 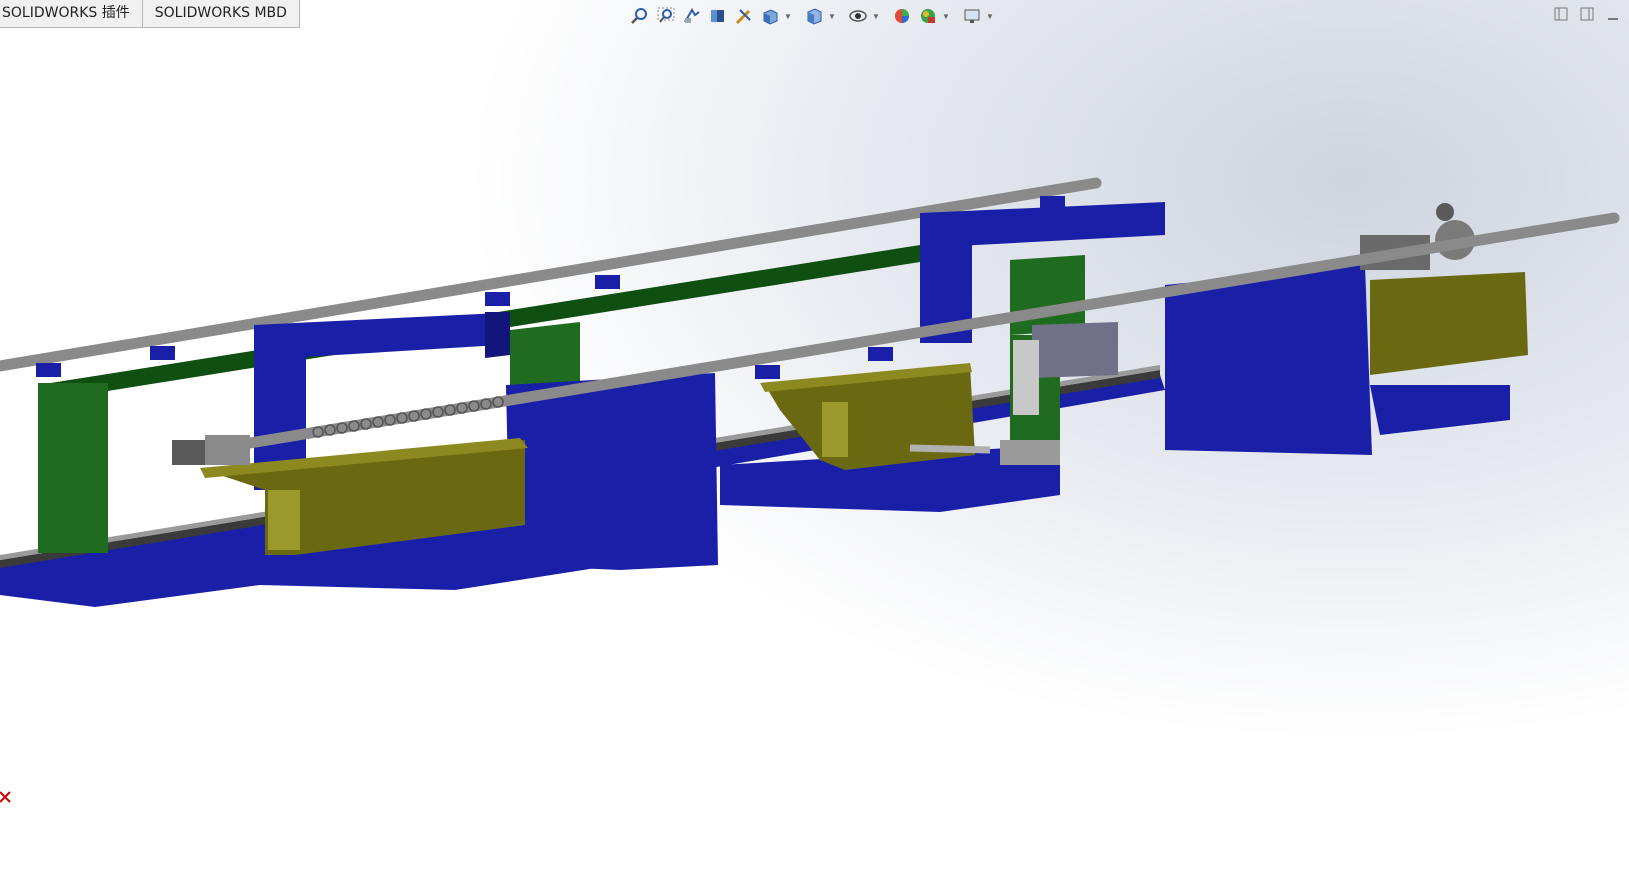 What do you see at coordinates (640, 16) in the screenshot?
I see `zoom-to-fit-icon` at bounding box center [640, 16].